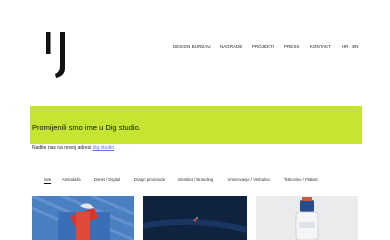 This screenshot has height=240, width=390. Describe the element at coordinates (48, 180) in the screenshot. I see `filter-sve: Sve` at that location.